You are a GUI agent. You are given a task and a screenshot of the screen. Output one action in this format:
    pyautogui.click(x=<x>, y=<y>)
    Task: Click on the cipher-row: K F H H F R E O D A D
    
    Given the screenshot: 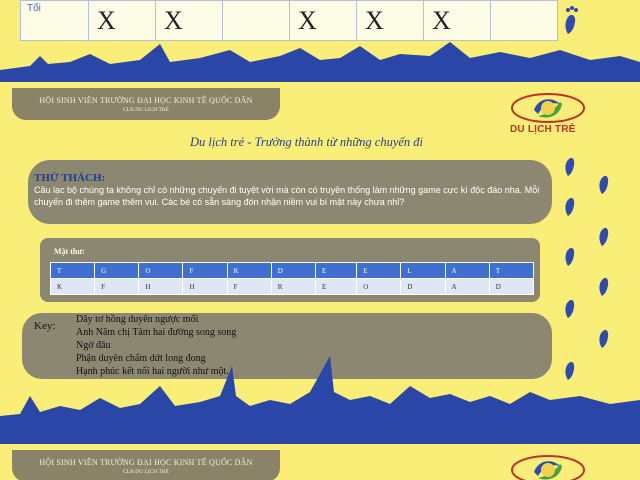 What is the action you would take?
    pyautogui.click(x=292, y=286)
    